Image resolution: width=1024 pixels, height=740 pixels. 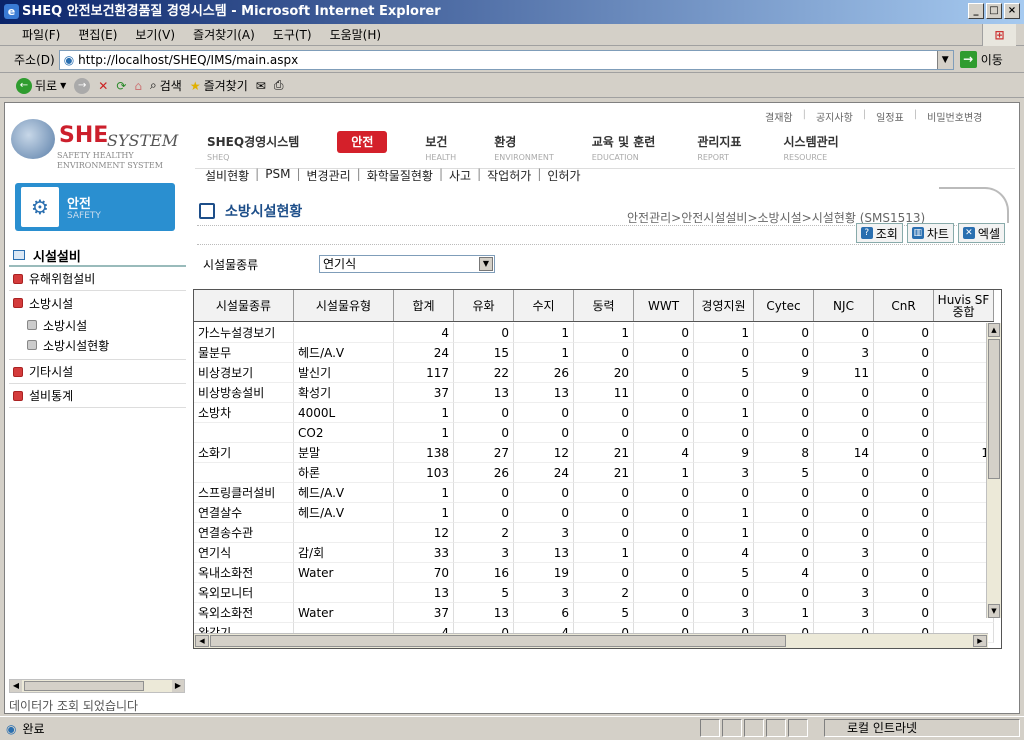 What do you see at coordinates (594, 373) in the screenshot?
I see `table-row: 비상경보기 발신기 117 22 26 20 0 5 9 11 0` at bounding box center [594, 373].